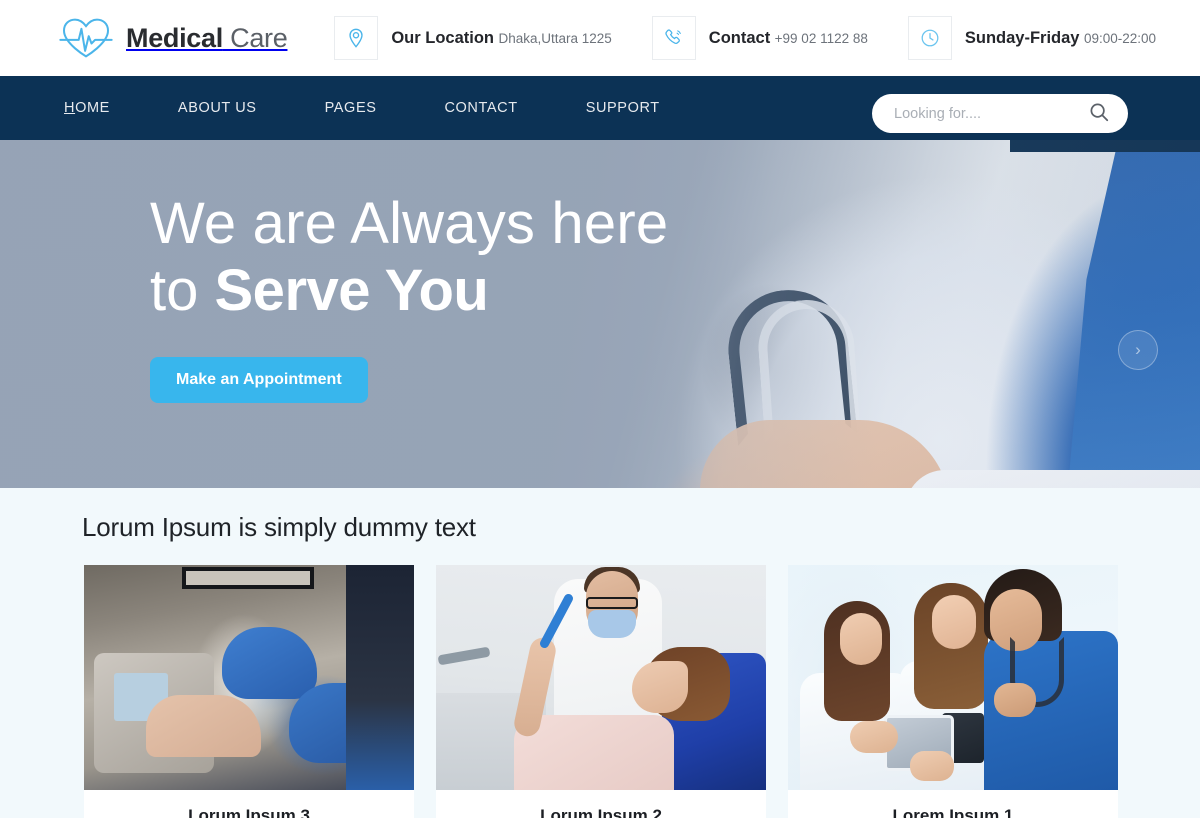 The width and height of the screenshot is (1200, 818). I want to click on header-info-hours-text: Sunday-Friday 09:00-22:00, so click(1060, 38).